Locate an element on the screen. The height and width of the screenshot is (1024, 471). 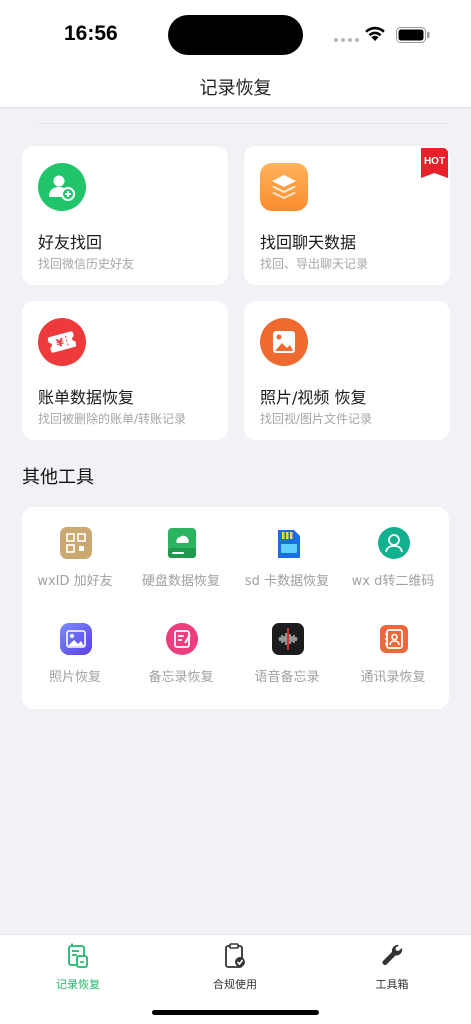
card-title: 找回聊天数据 is located at coordinates (308, 242).